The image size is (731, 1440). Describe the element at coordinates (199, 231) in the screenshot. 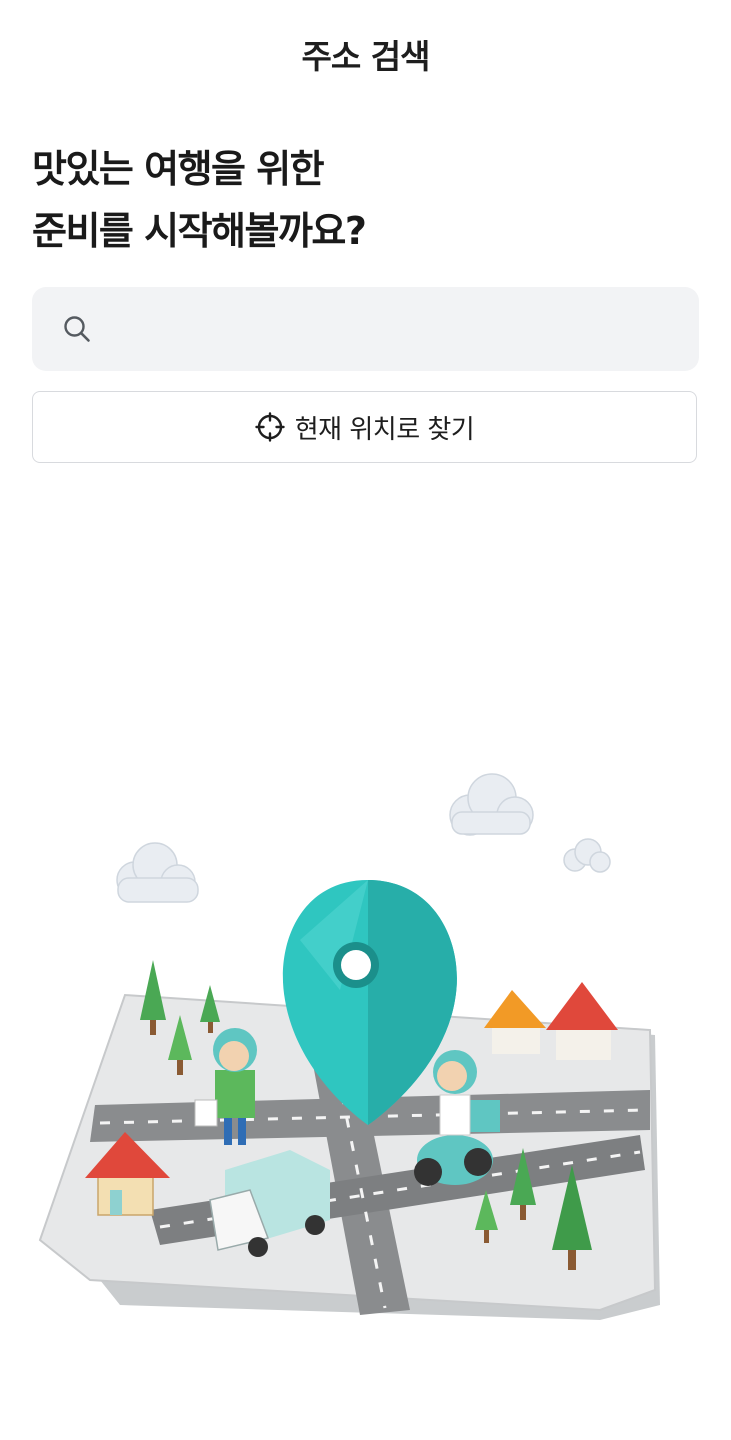

I see `headline-line-2: 준비를 시작해볼까요?` at that location.